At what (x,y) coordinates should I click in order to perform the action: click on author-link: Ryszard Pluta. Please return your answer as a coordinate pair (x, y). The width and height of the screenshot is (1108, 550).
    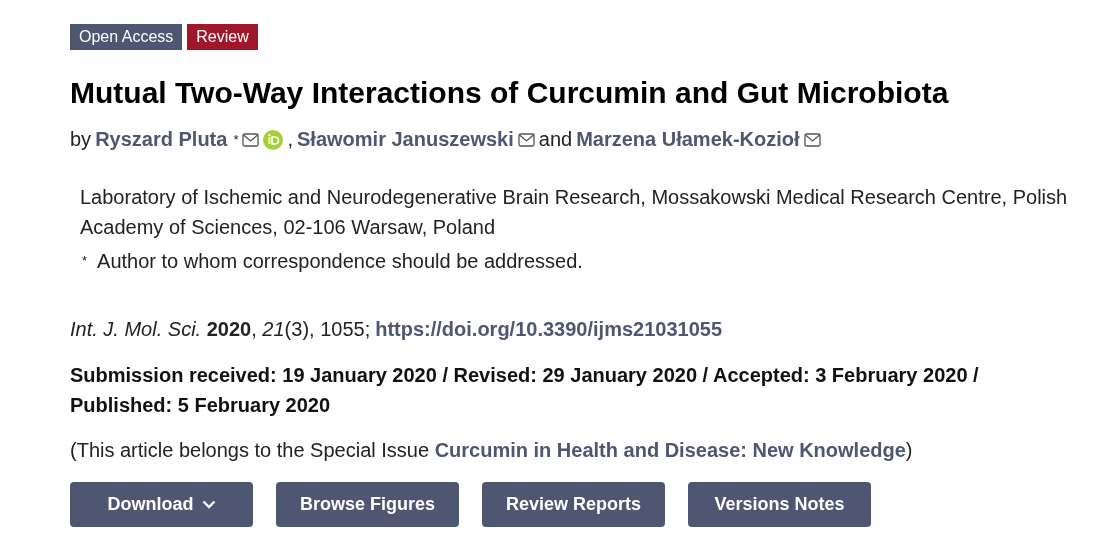
    Looking at the image, I should click on (161, 139).